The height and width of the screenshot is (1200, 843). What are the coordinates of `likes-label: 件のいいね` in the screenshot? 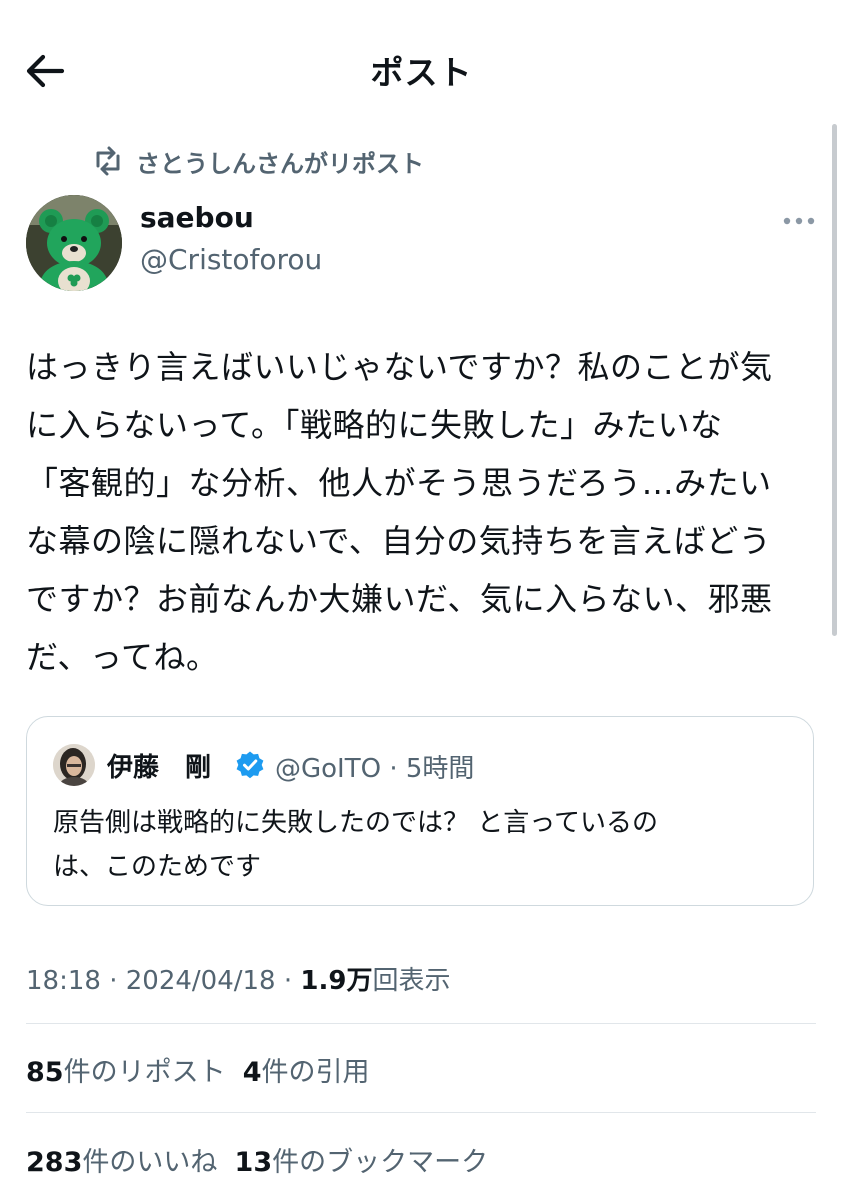 It's located at (150, 1162).